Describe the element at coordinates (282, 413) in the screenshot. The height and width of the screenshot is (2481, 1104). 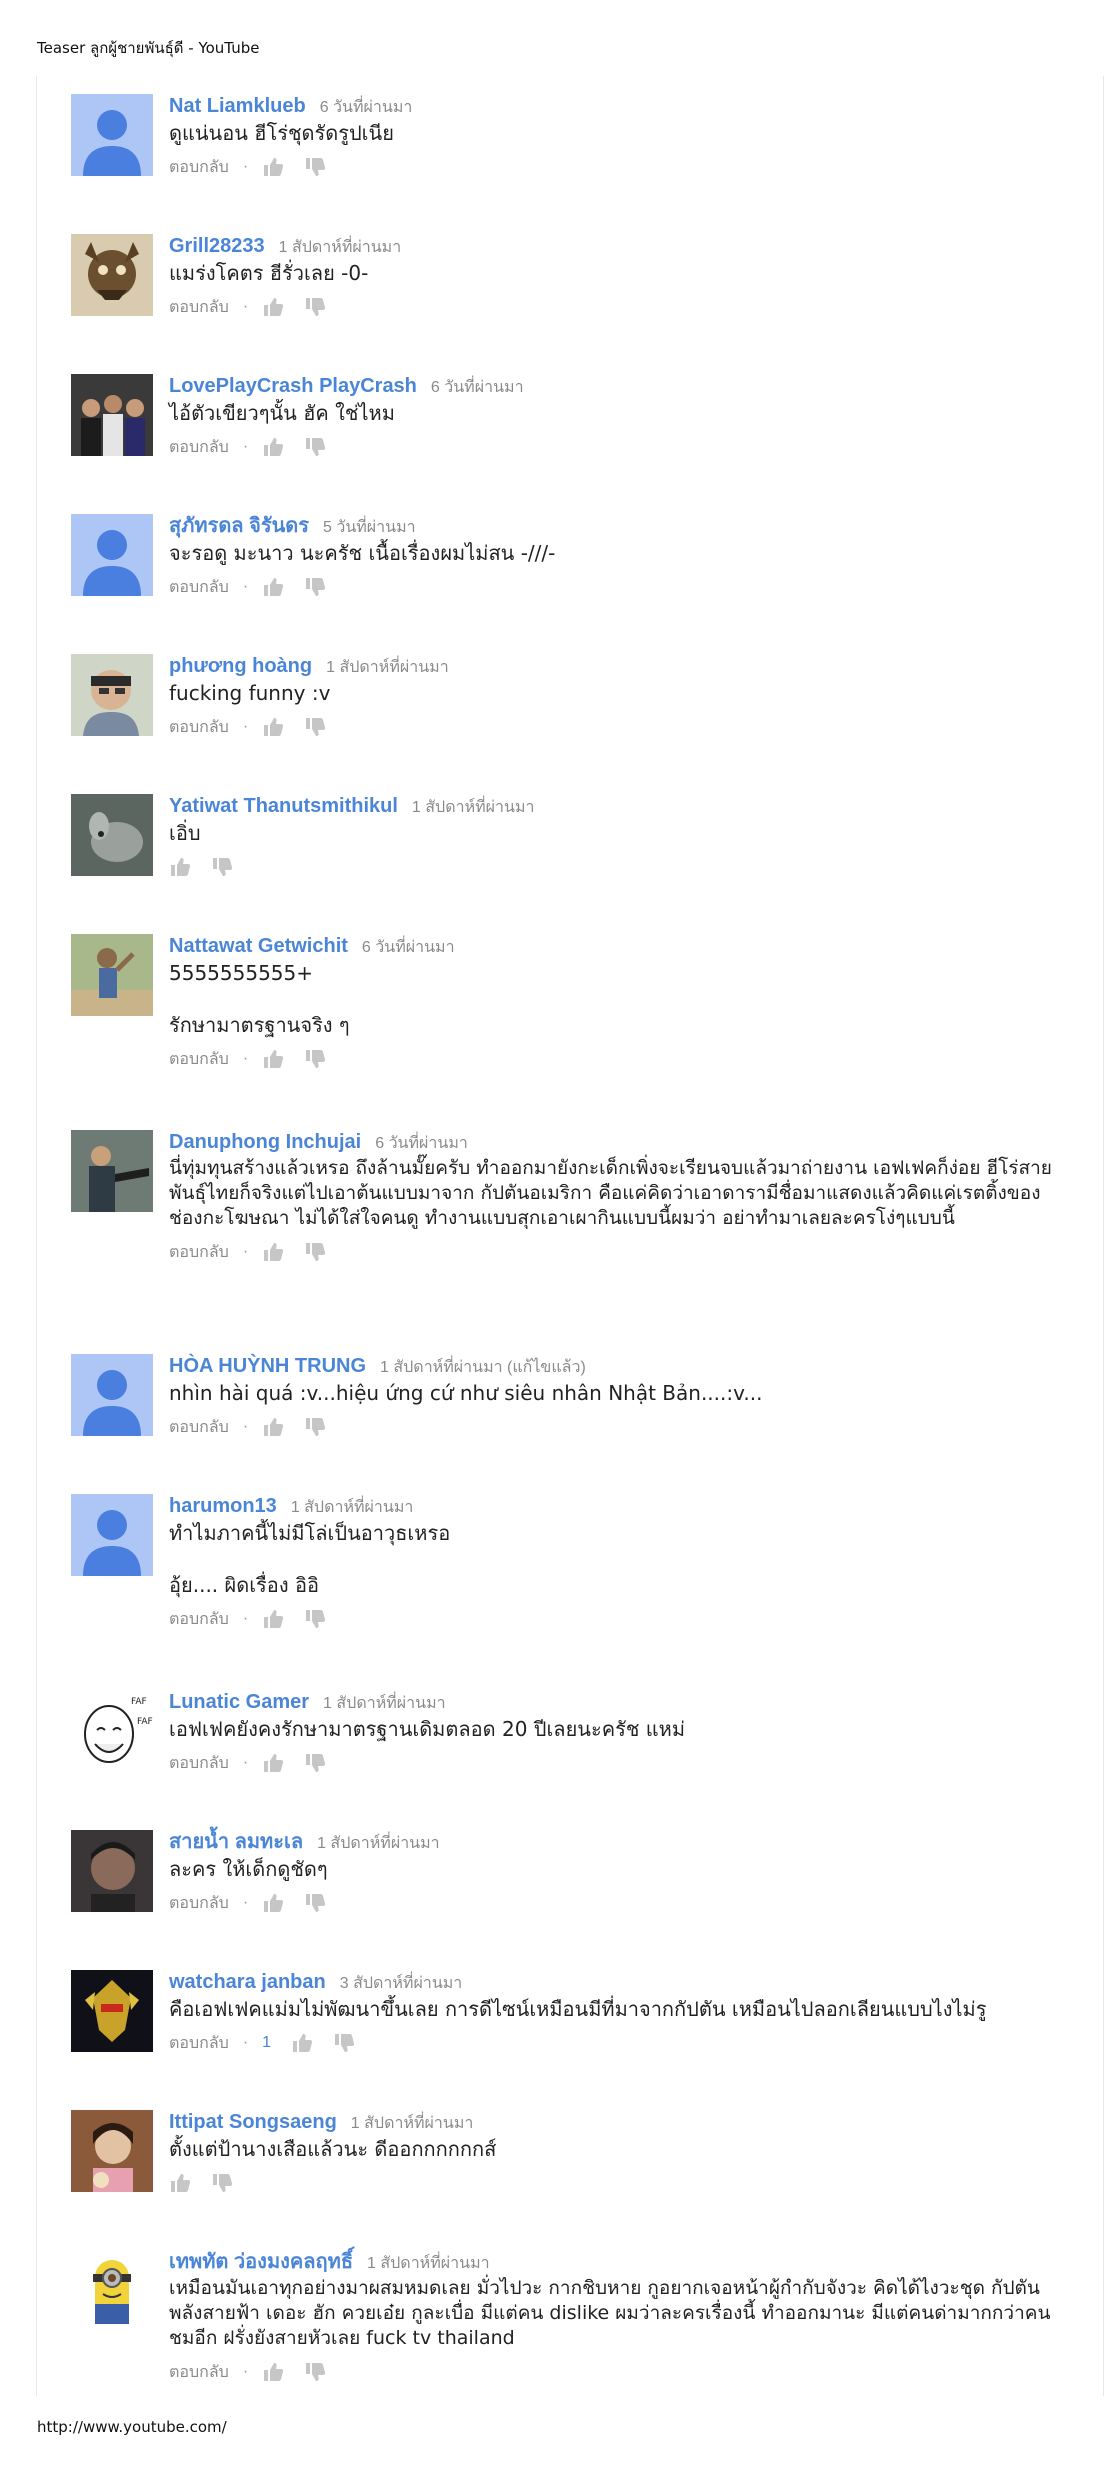
I see `comment-text: ไอ้ตัวเขียวๆนั้น ฮัค ใช่ไหม` at that location.